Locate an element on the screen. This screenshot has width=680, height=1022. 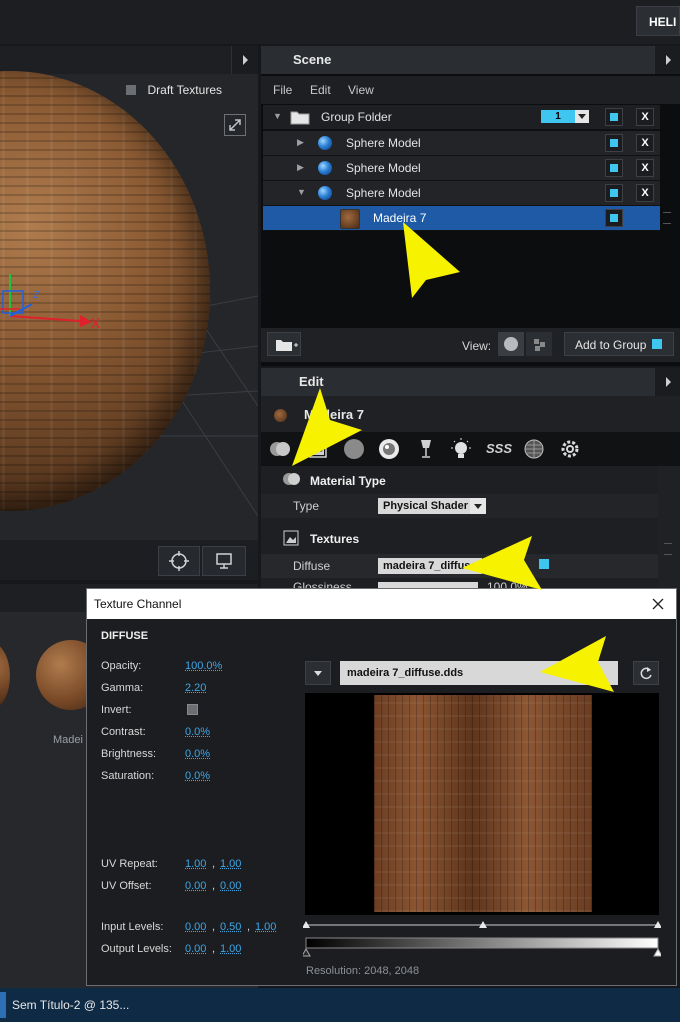
uv-offset-u: 0.00 is located at coordinates (195, 886).